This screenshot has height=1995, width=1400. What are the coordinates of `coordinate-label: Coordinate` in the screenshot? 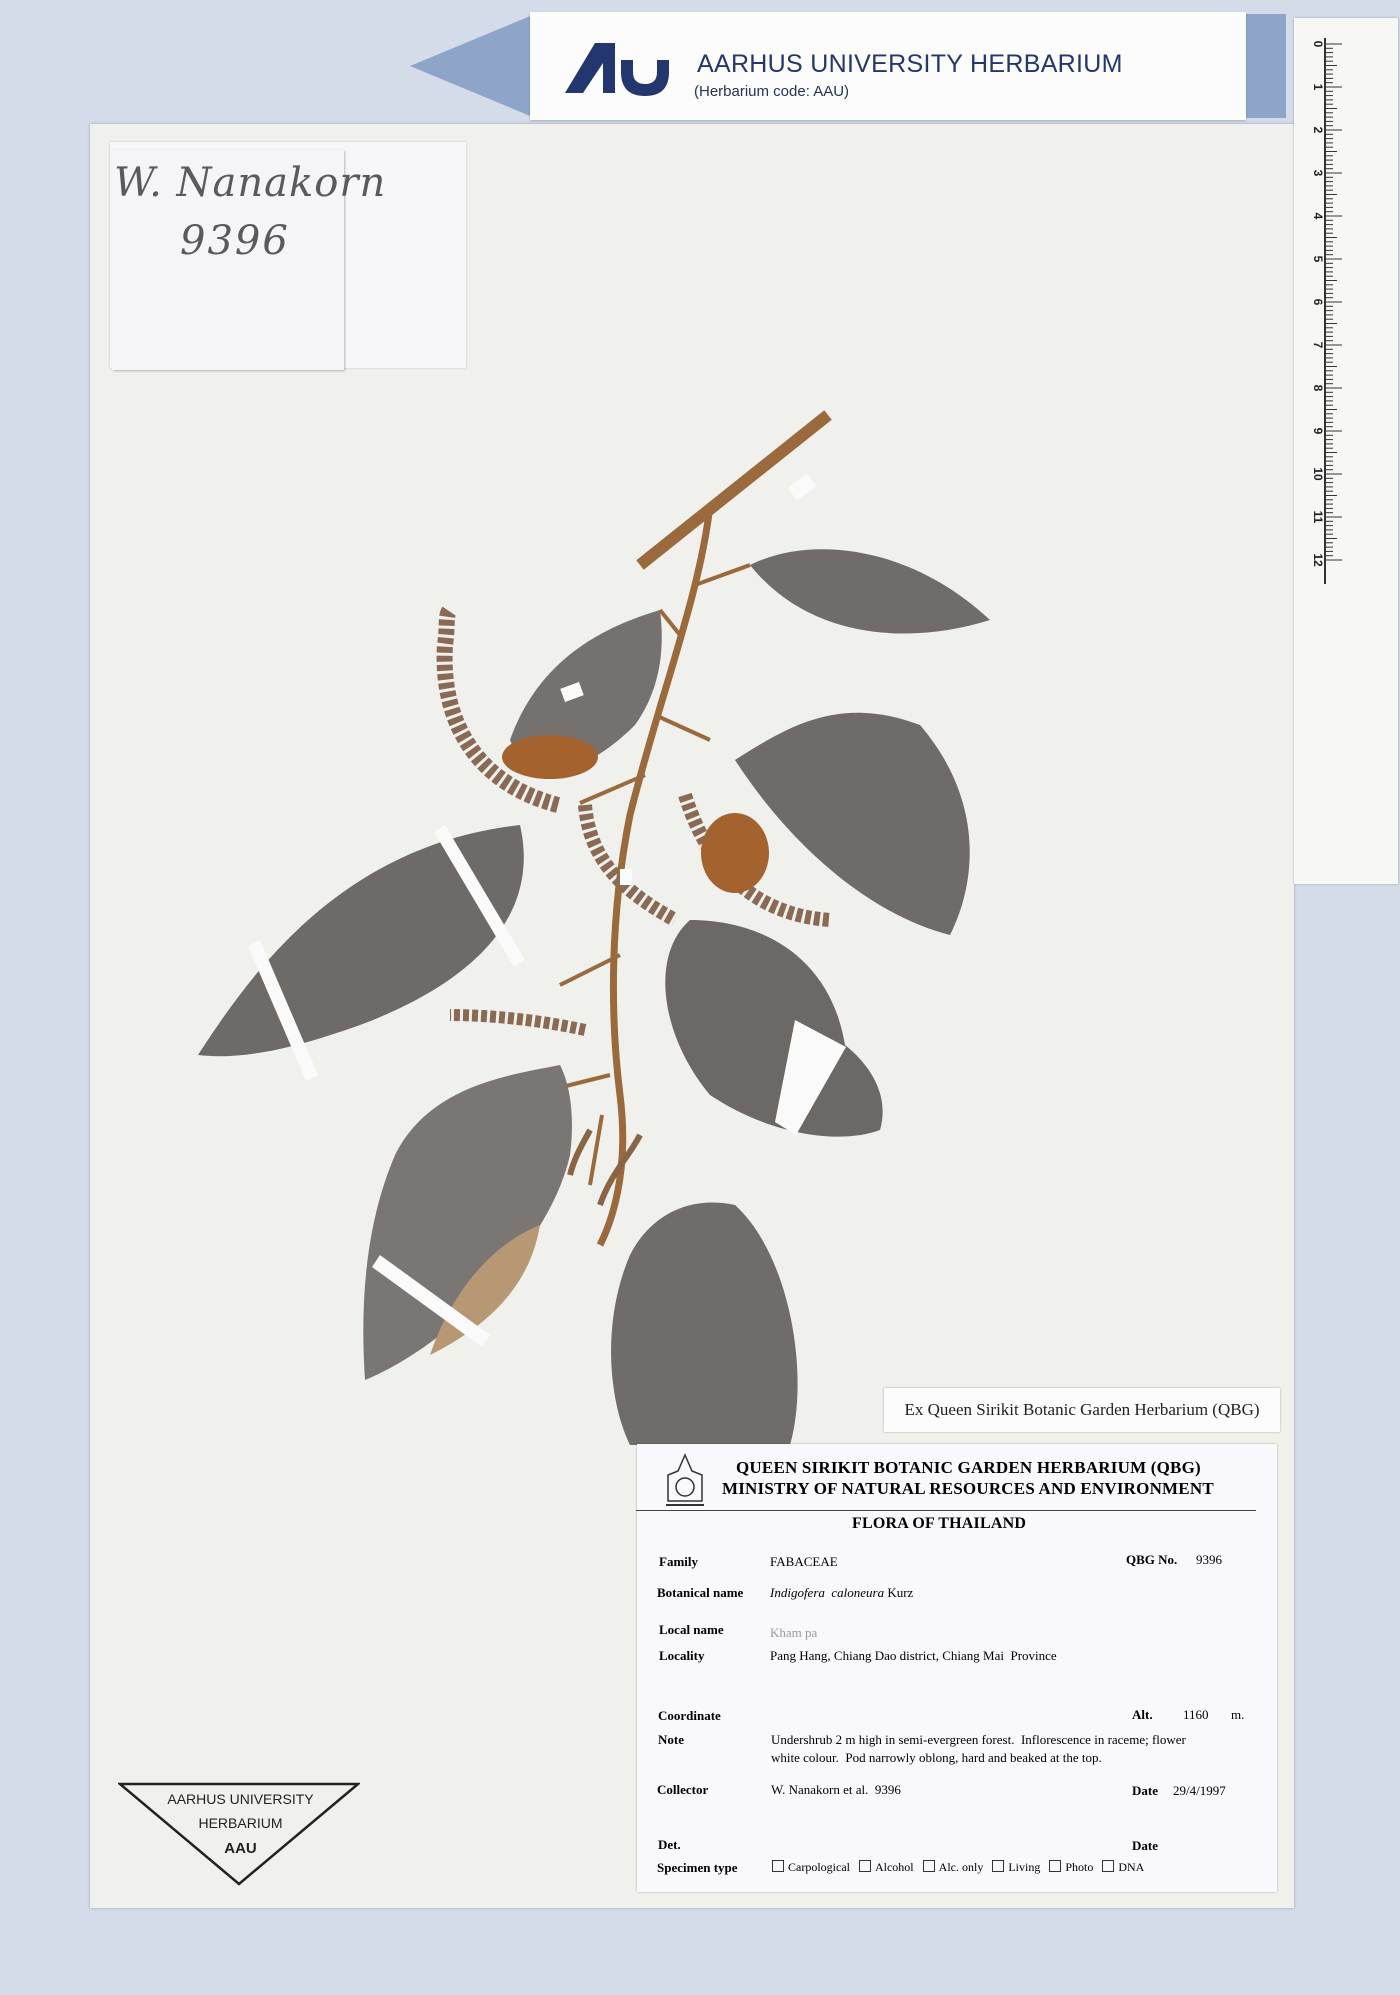 It's located at (689, 1715).